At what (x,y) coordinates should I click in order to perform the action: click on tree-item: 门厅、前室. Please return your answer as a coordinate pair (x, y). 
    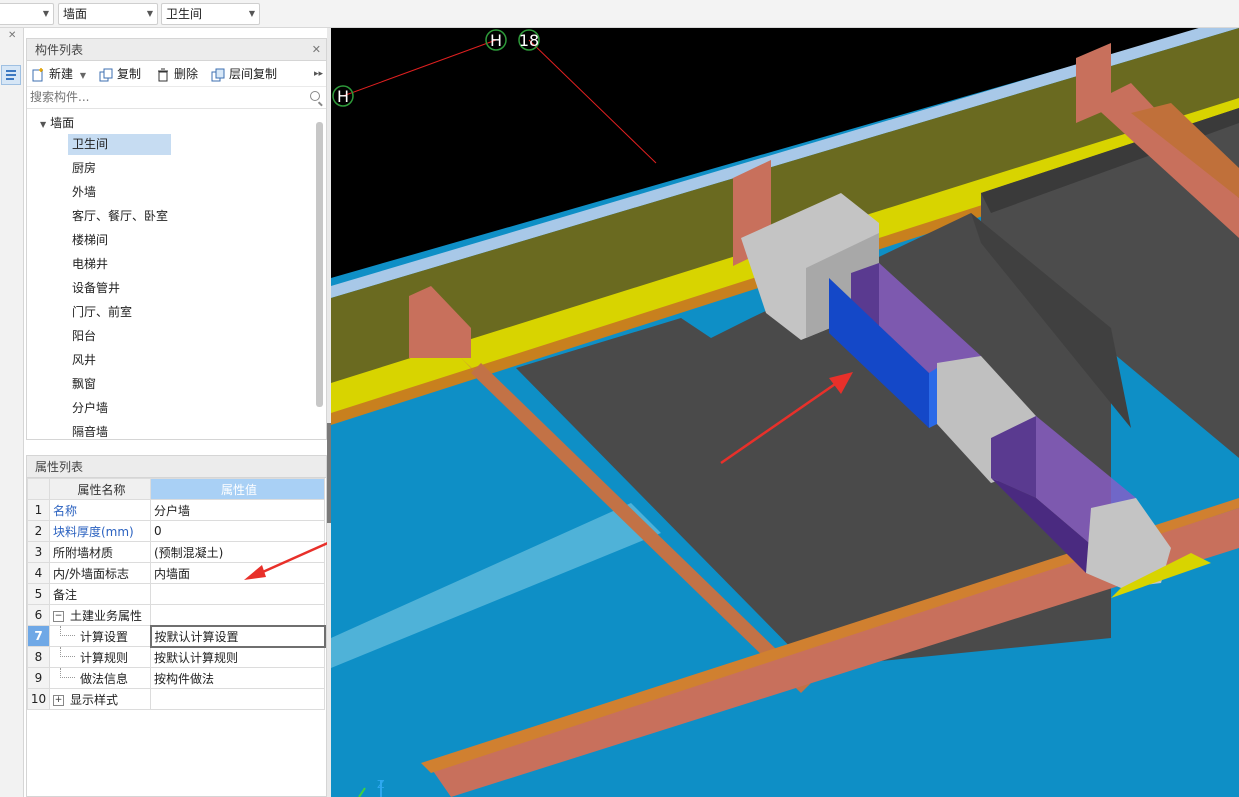
    Looking at the image, I should click on (119, 312).